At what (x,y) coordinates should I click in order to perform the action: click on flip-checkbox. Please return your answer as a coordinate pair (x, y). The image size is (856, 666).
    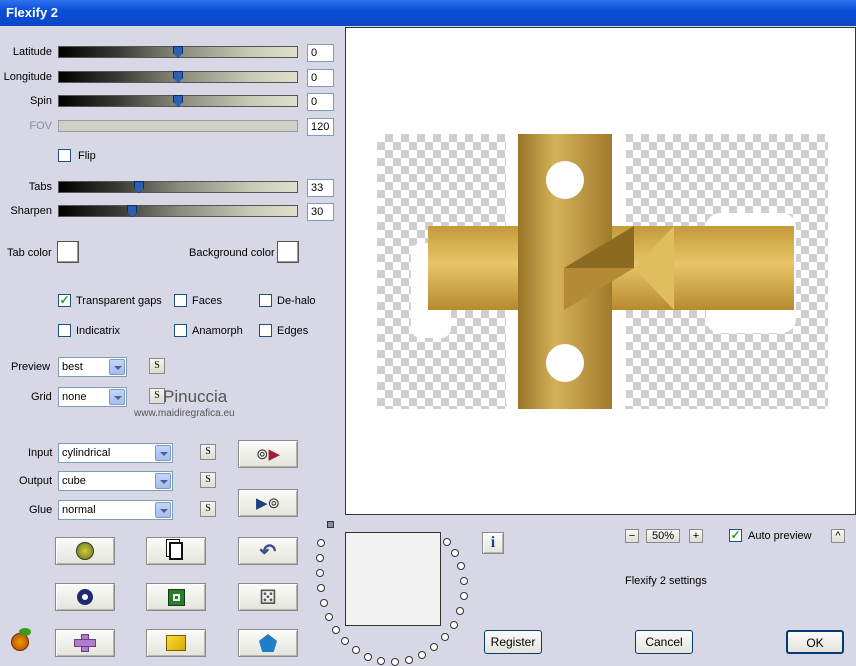
    Looking at the image, I should click on (64, 155).